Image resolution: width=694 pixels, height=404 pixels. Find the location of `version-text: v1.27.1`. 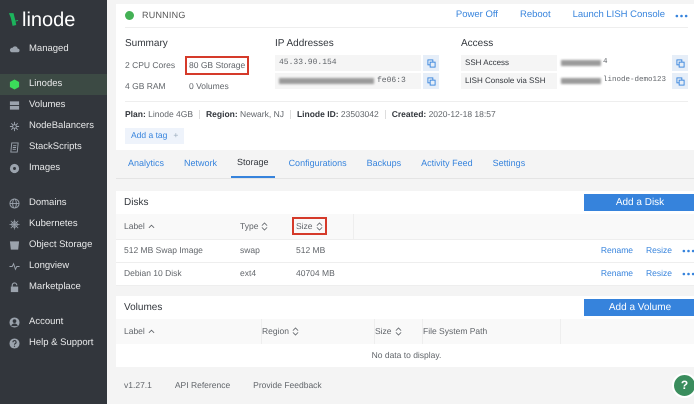

version-text: v1.27.1 is located at coordinates (138, 385).